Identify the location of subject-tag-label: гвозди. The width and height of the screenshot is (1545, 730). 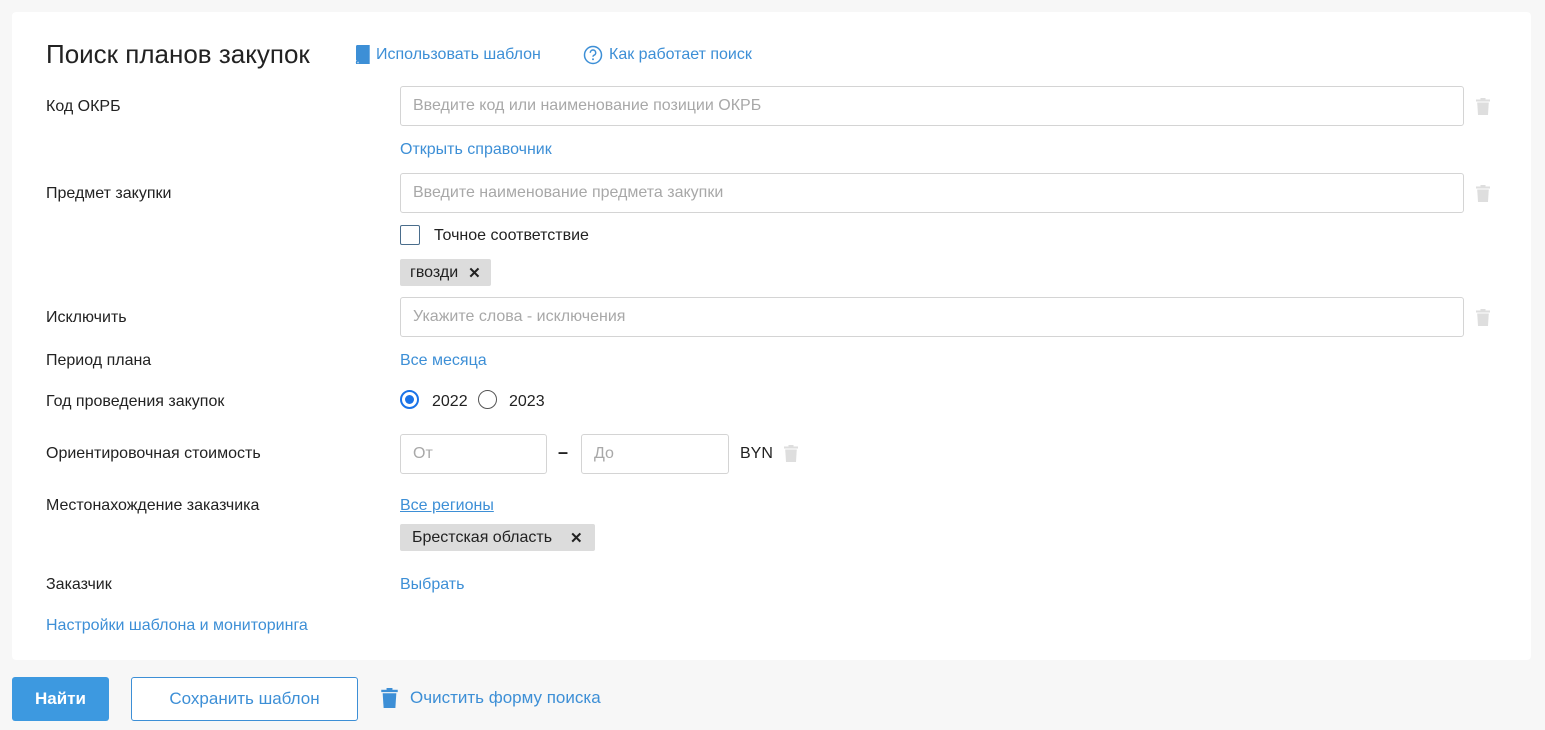
(434, 272).